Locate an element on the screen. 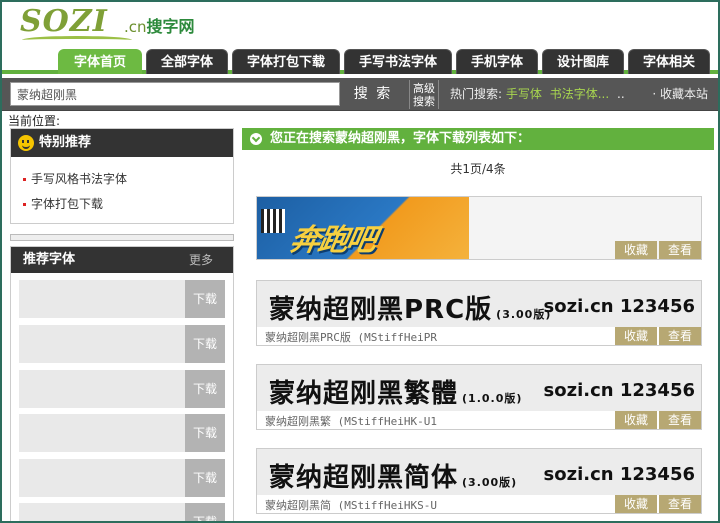 Image resolution: width=720 pixels, height=523 pixels. special-recommend-header: 特别推荐 is located at coordinates (122, 143).